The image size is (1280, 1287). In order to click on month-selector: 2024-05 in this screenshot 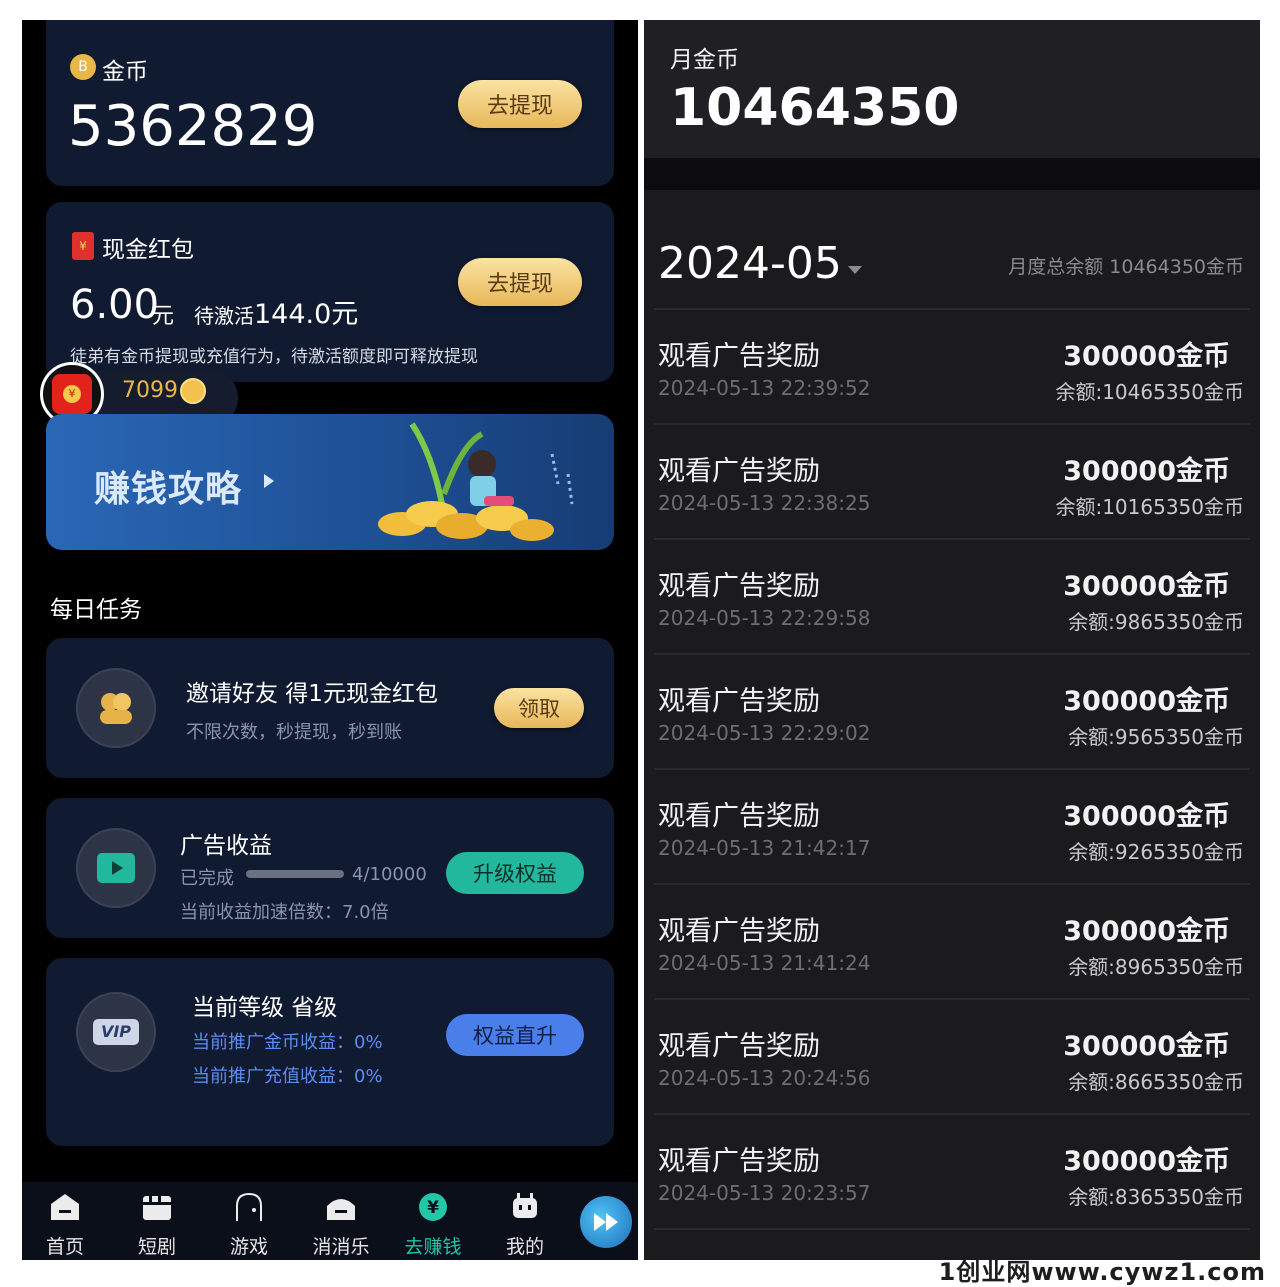, I will do `click(750, 266)`.